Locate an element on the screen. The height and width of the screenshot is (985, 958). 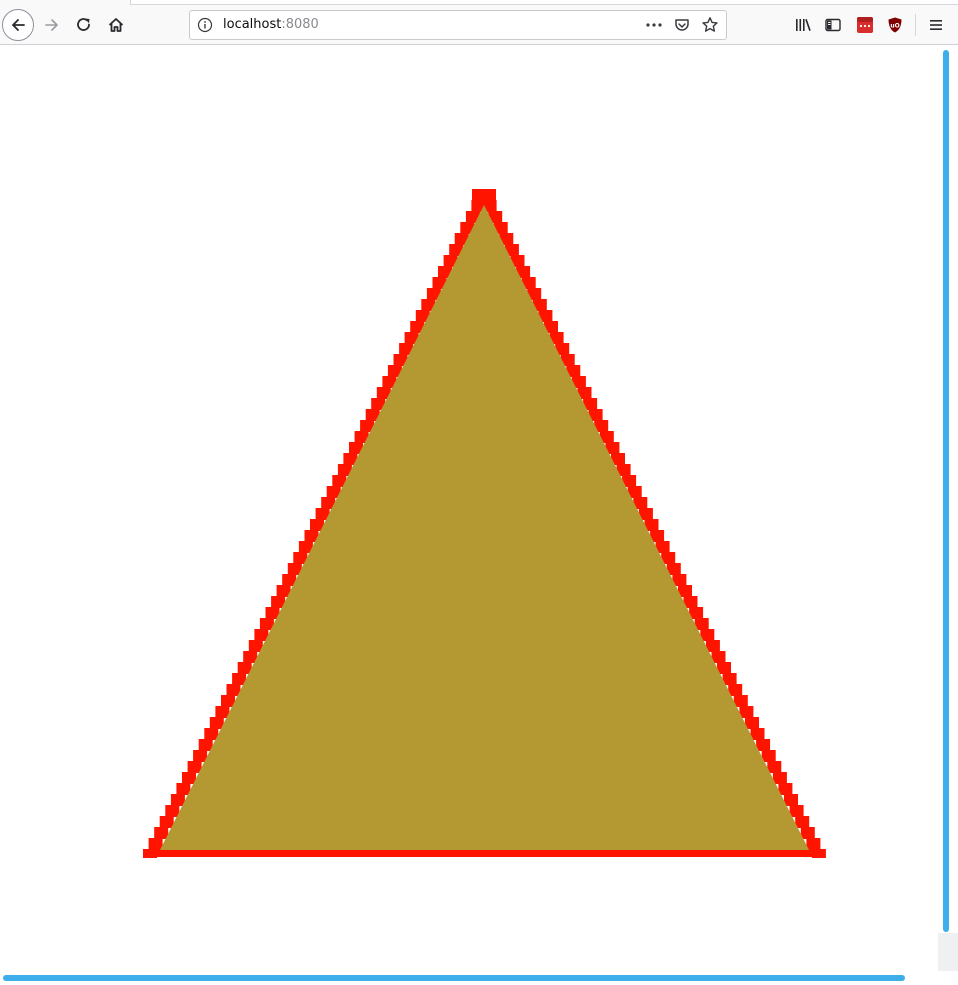
triangle-base-edge is located at coordinates (484, 853).